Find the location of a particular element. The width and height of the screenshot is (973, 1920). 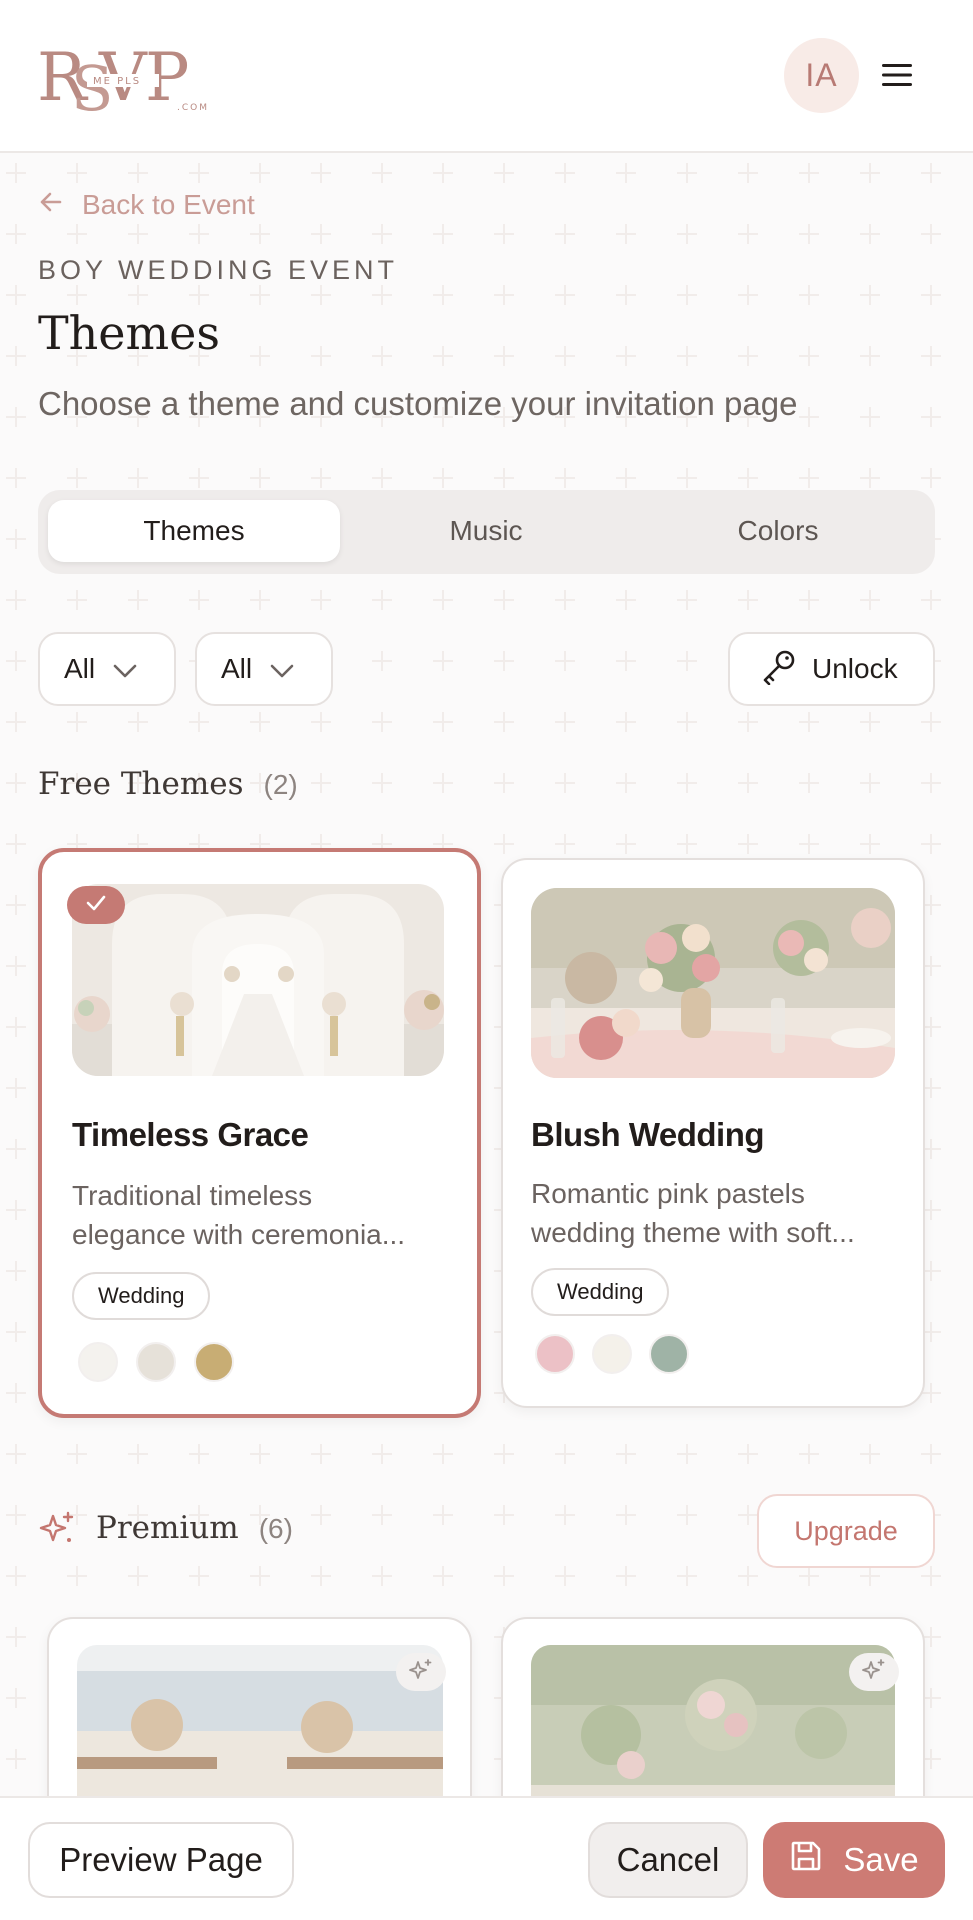

tab-colors: Colors is located at coordinates (778, 531).